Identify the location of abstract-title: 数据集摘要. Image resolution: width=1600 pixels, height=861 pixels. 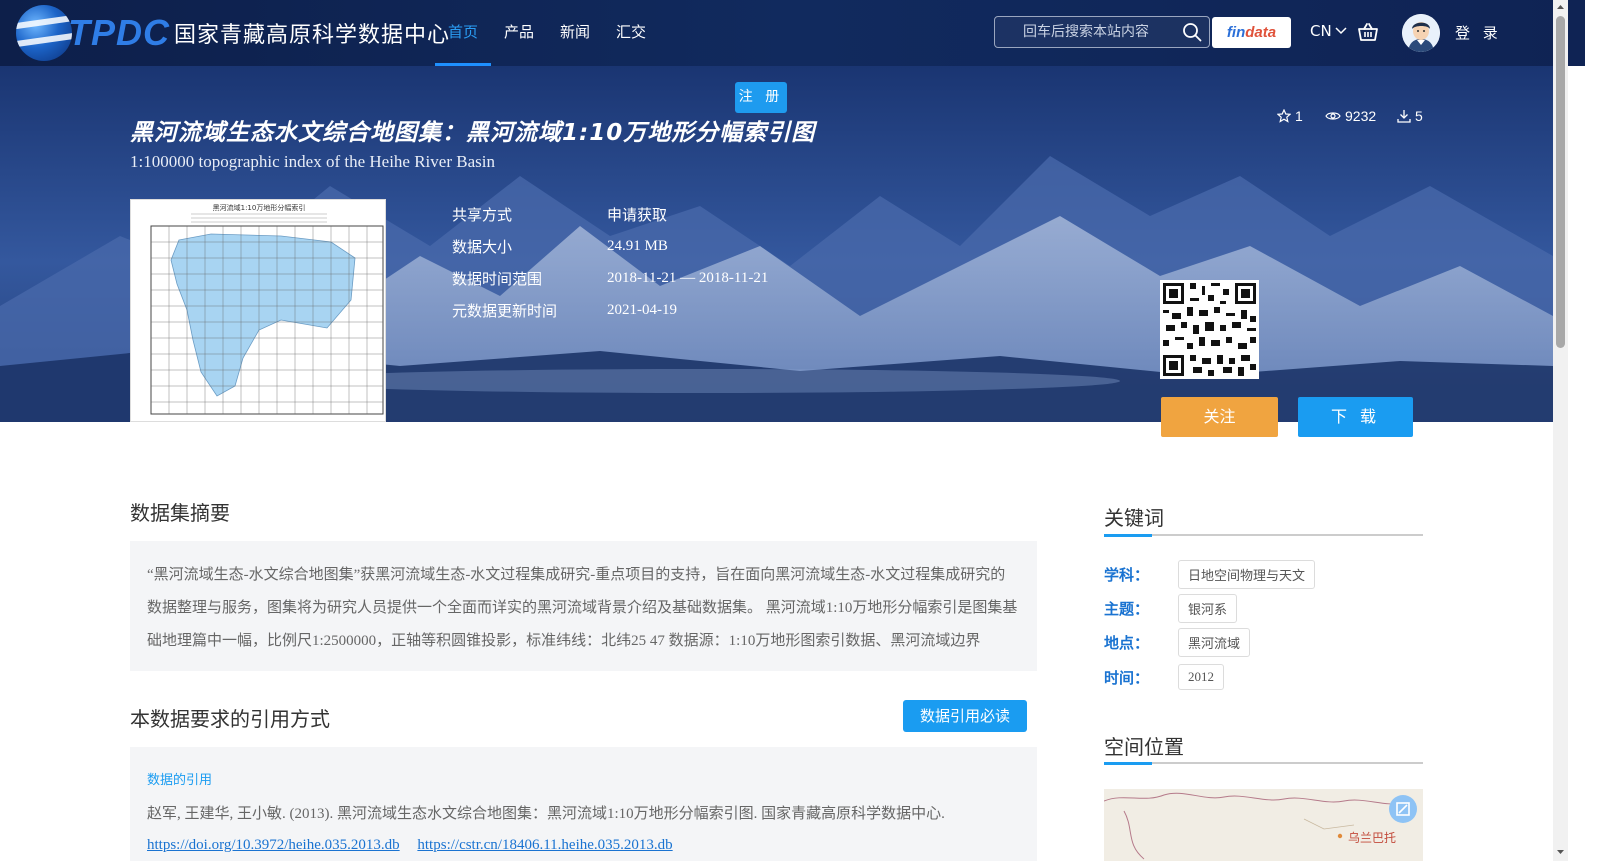
(180, 513).